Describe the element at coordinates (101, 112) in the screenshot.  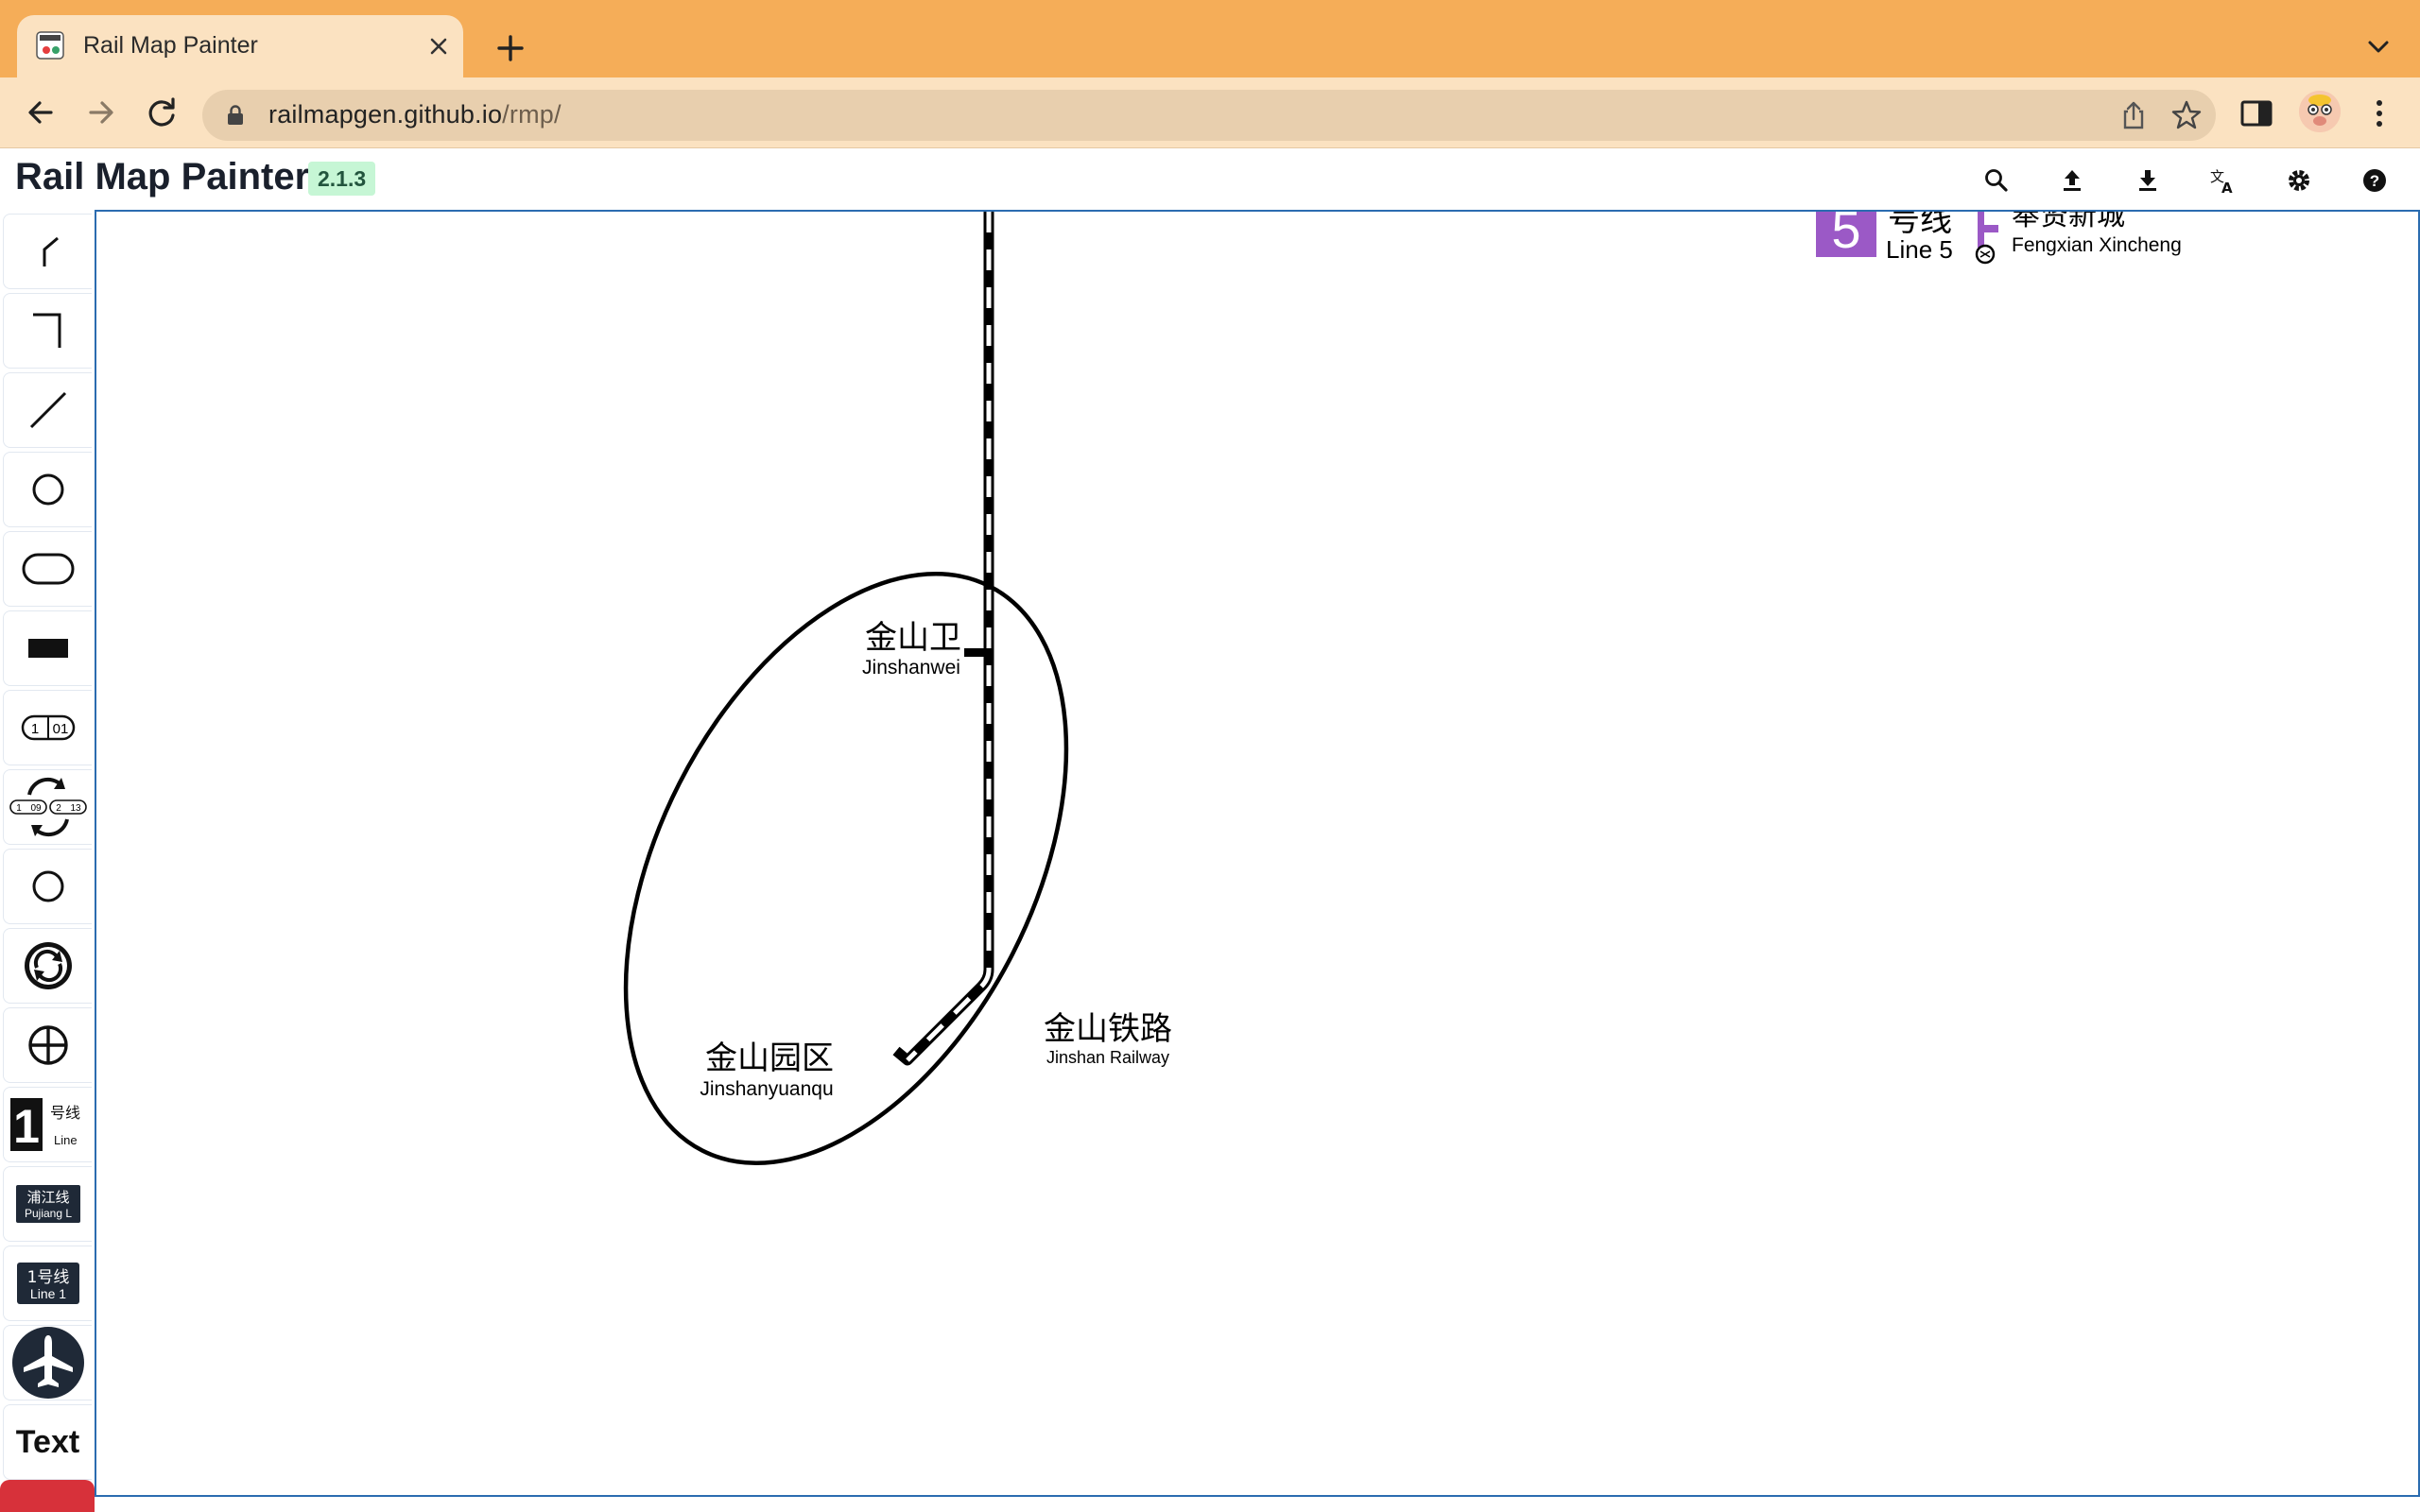
I see `forward-arrow-icon` at that location.